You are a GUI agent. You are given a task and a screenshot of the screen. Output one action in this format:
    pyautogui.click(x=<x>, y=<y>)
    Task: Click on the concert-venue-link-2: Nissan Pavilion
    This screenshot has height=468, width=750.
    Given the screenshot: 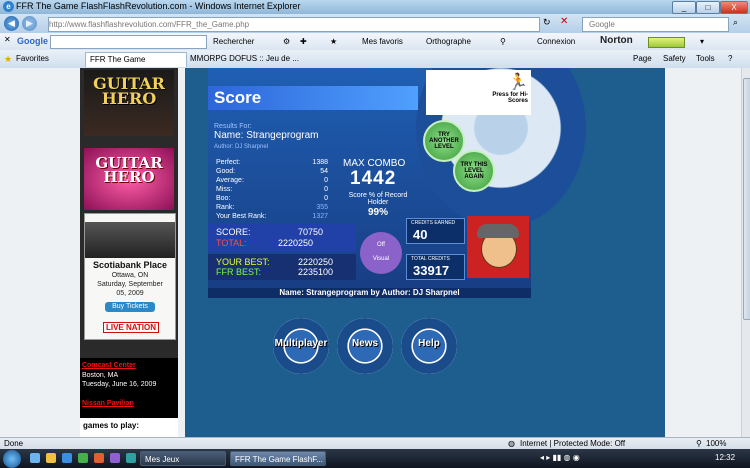 What is the action you would take?
    pyautogui.click(x=108, y=403)
    